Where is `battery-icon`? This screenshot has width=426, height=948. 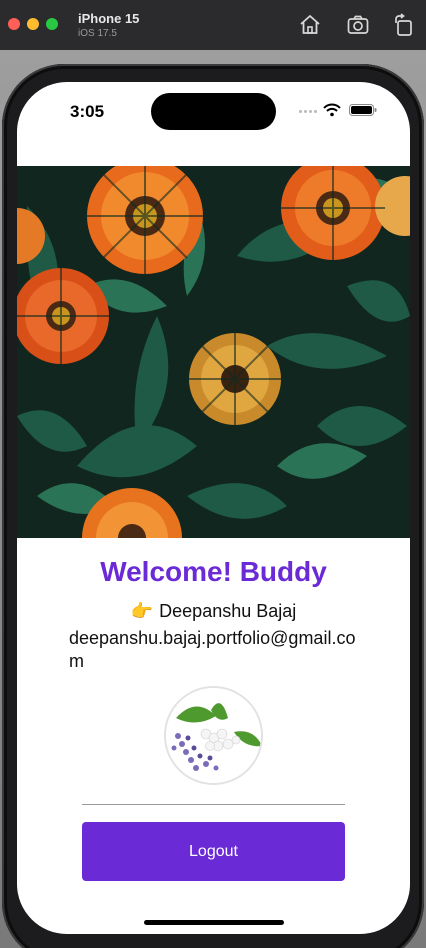
battery-icon is located at coordinates (363, 110).